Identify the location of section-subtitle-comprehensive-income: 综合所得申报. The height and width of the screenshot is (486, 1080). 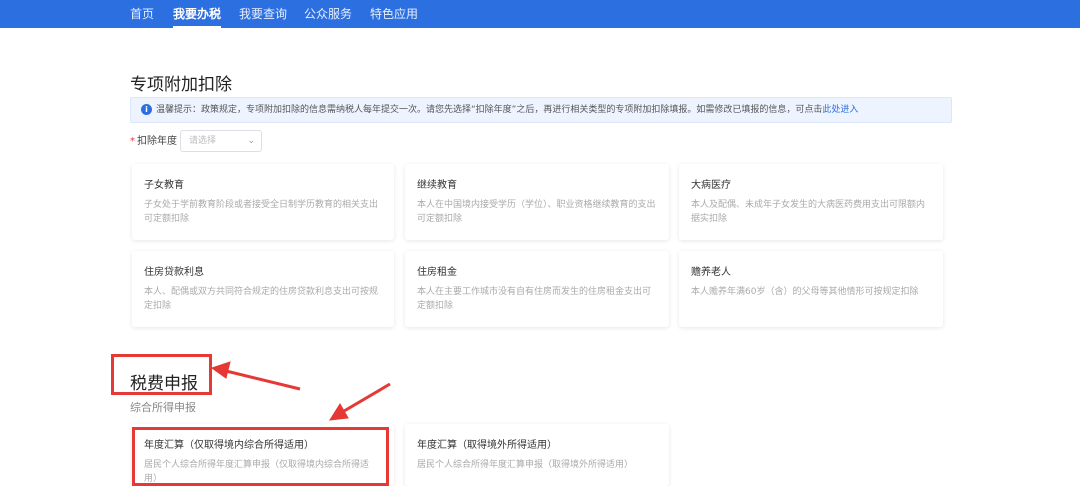
(163, 407).